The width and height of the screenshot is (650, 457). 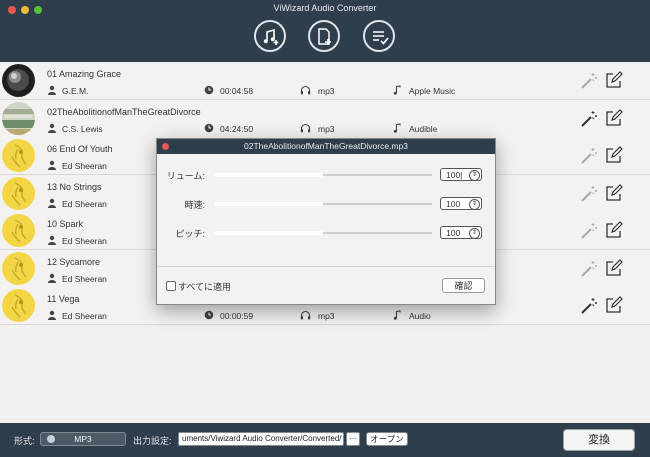 I want to click on track-title: 11 Vega, so click(x=63, y=299).